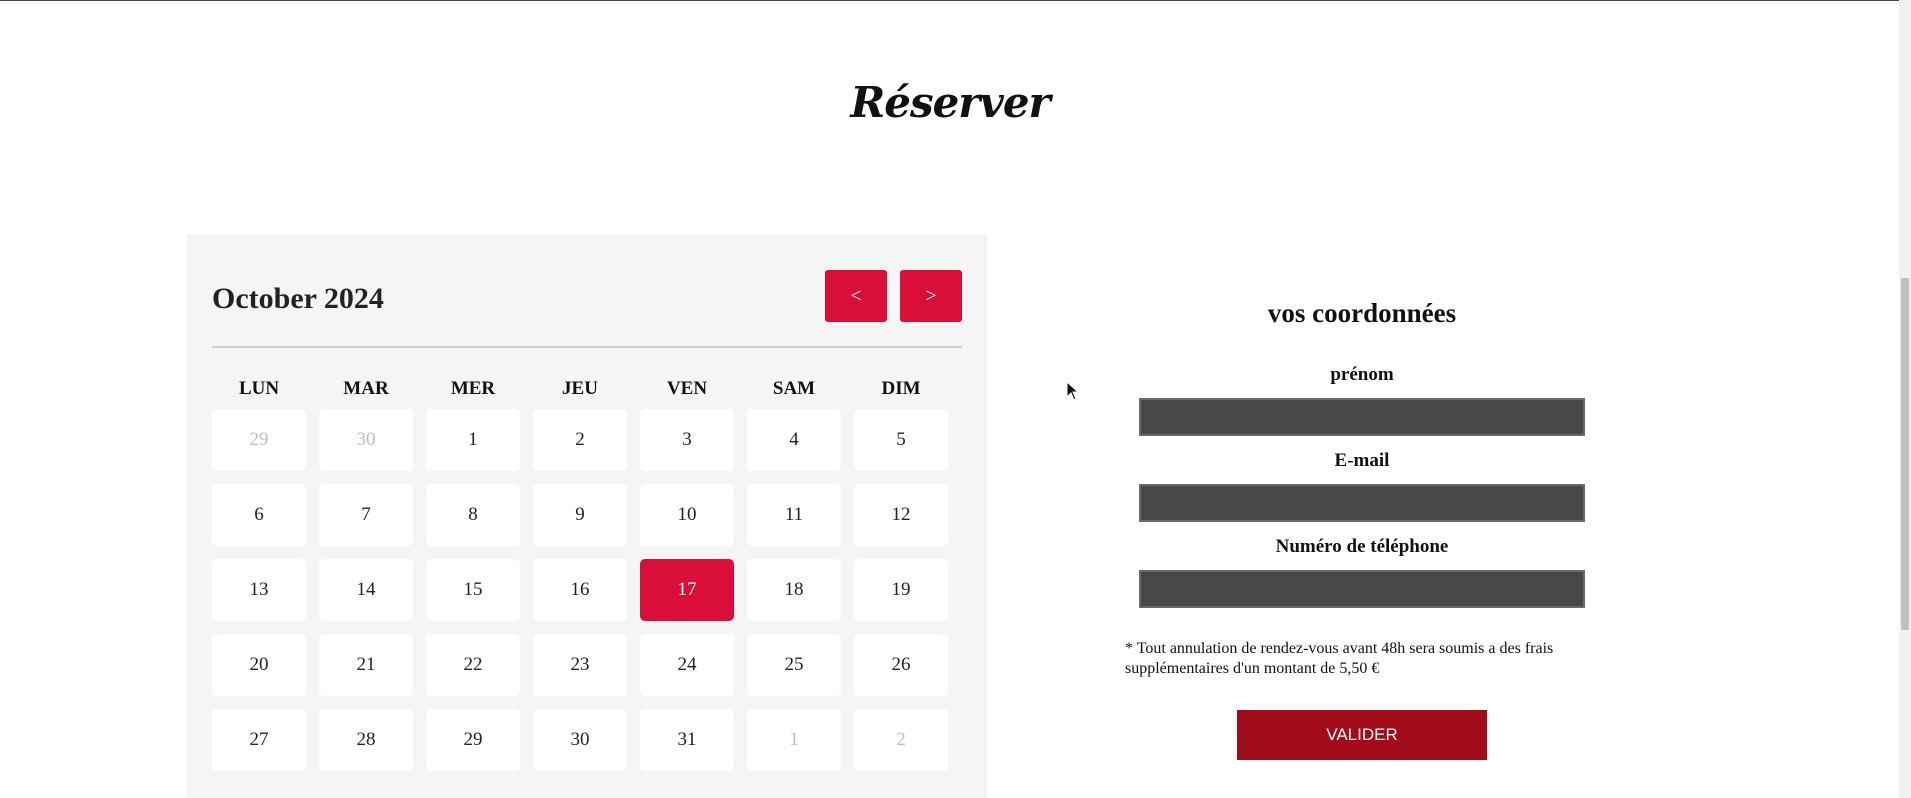  Describe the element at coordinates (1362, 313) in the screenshot. I see `form-title: vos coordonnées` at that location.